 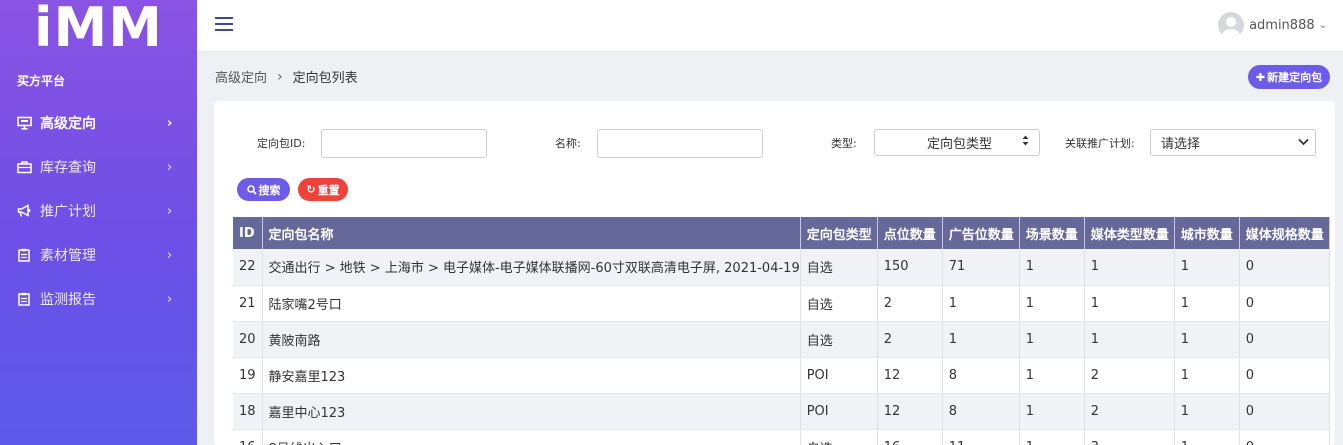 What do you see at coordinates (1272, 25) in the screenshot?
I see `user-menu: admin888 ⌄` at bounding box center [1272, 25].